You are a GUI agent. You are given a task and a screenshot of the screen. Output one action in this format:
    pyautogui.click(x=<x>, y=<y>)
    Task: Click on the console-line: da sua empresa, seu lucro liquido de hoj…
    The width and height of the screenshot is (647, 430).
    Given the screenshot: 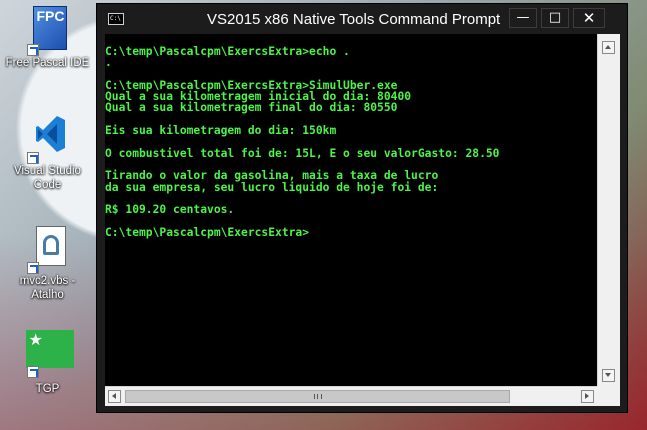 What is the action you would take?
    pyautogui.click(x=272, y=187)
    